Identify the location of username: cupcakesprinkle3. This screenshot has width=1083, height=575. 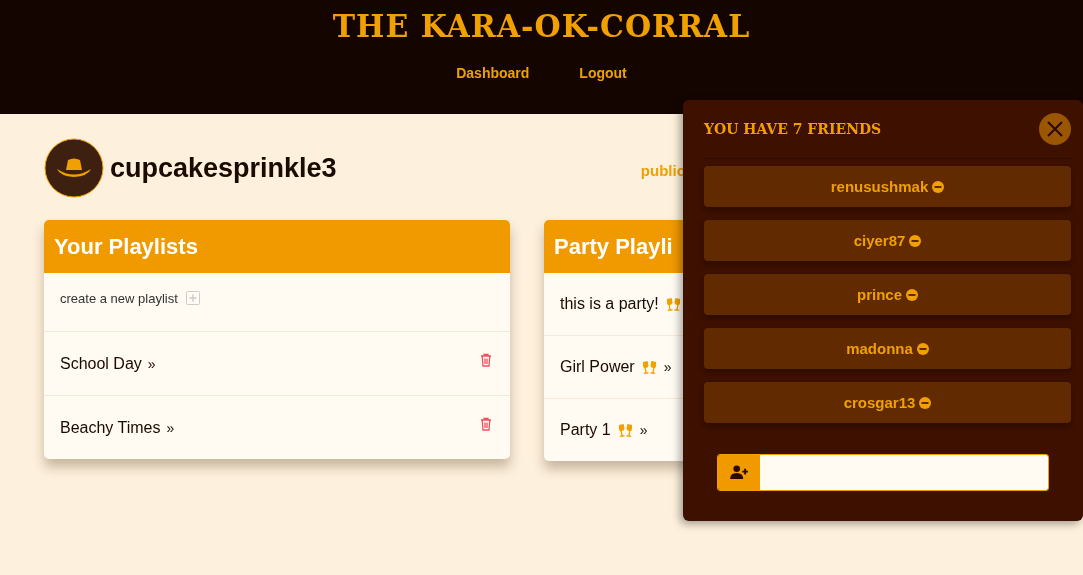
(223, 168).